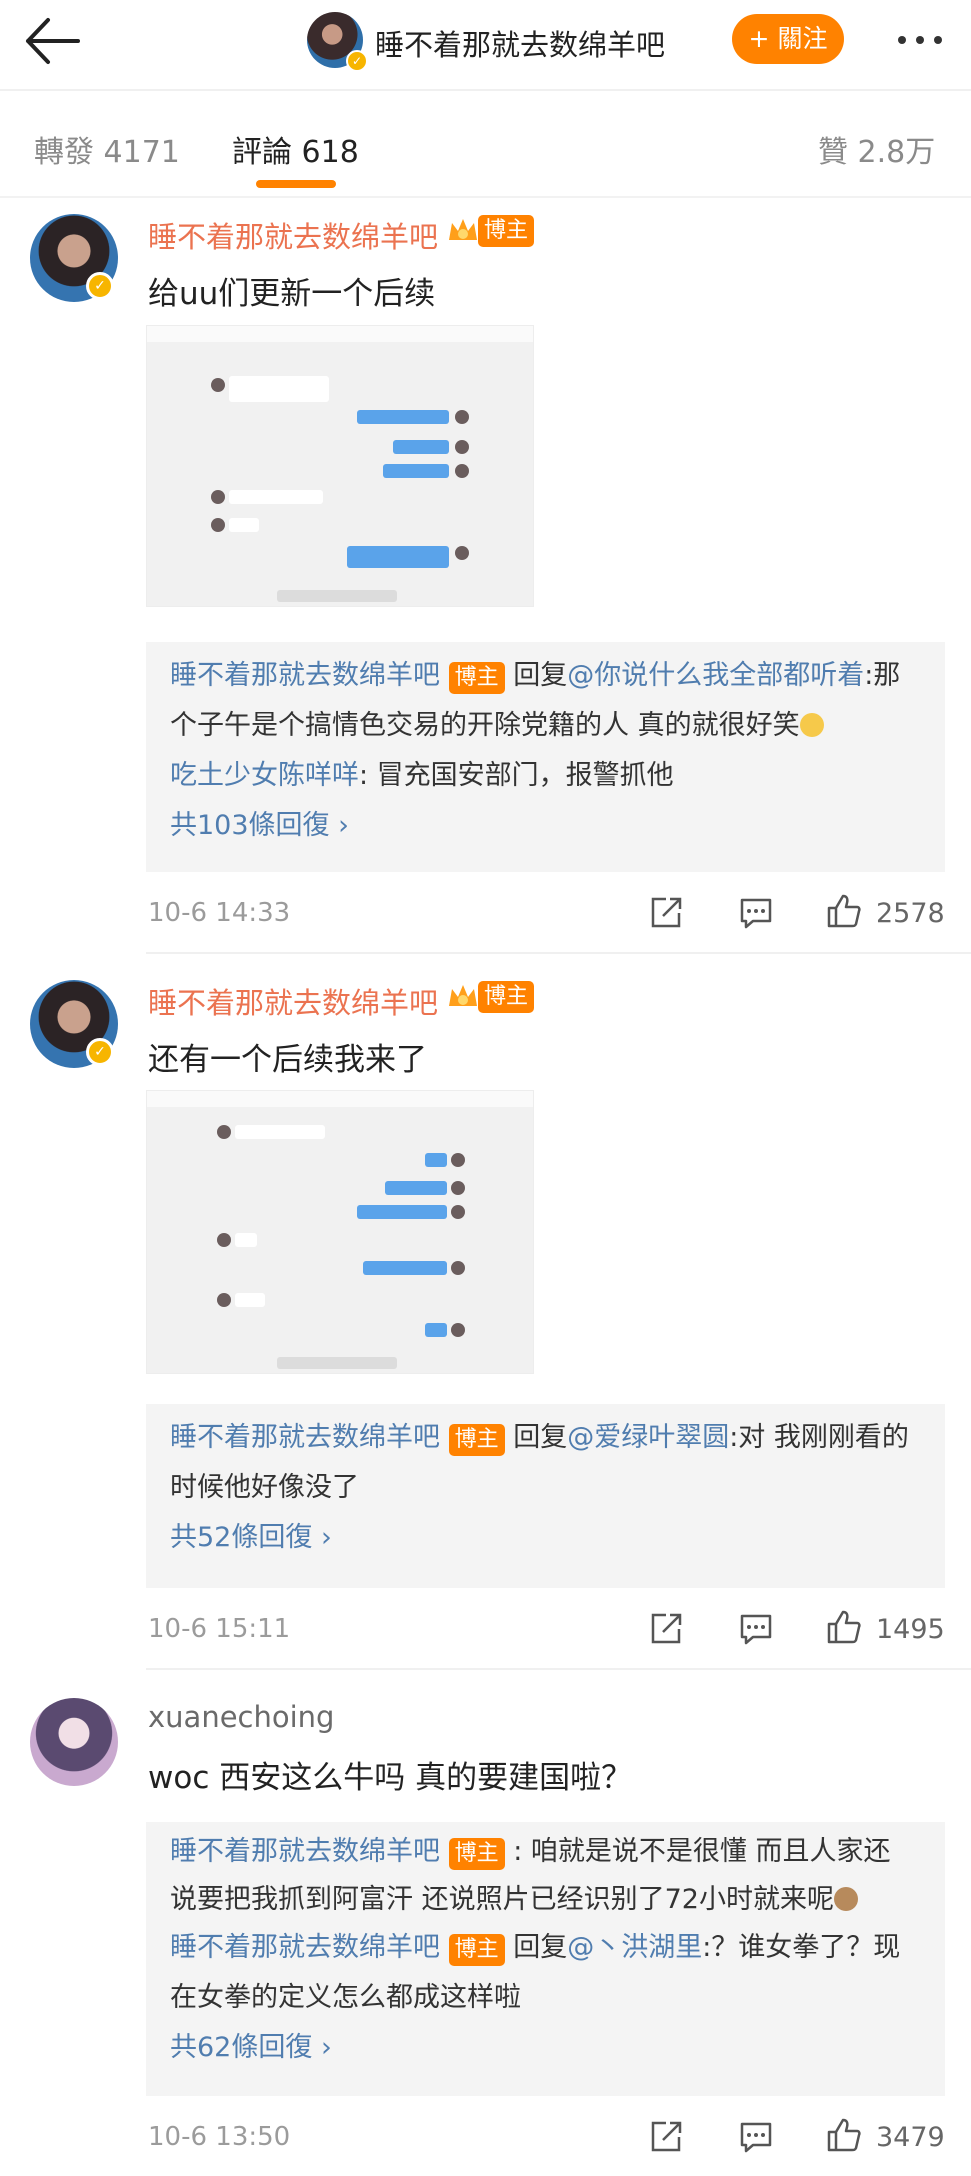  Describe the element at coordinates (485, 90) in the screenshot. I see `header-divider` at that location.